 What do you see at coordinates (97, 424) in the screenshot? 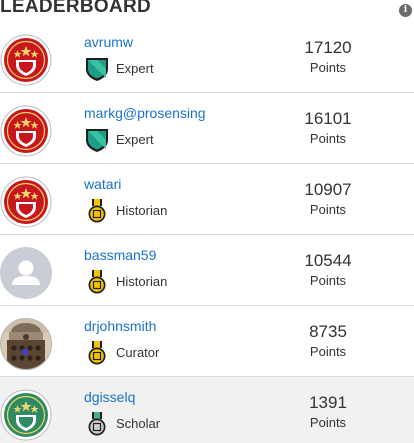
I see `silver-medal-icon` at bounding box center [97, 424].